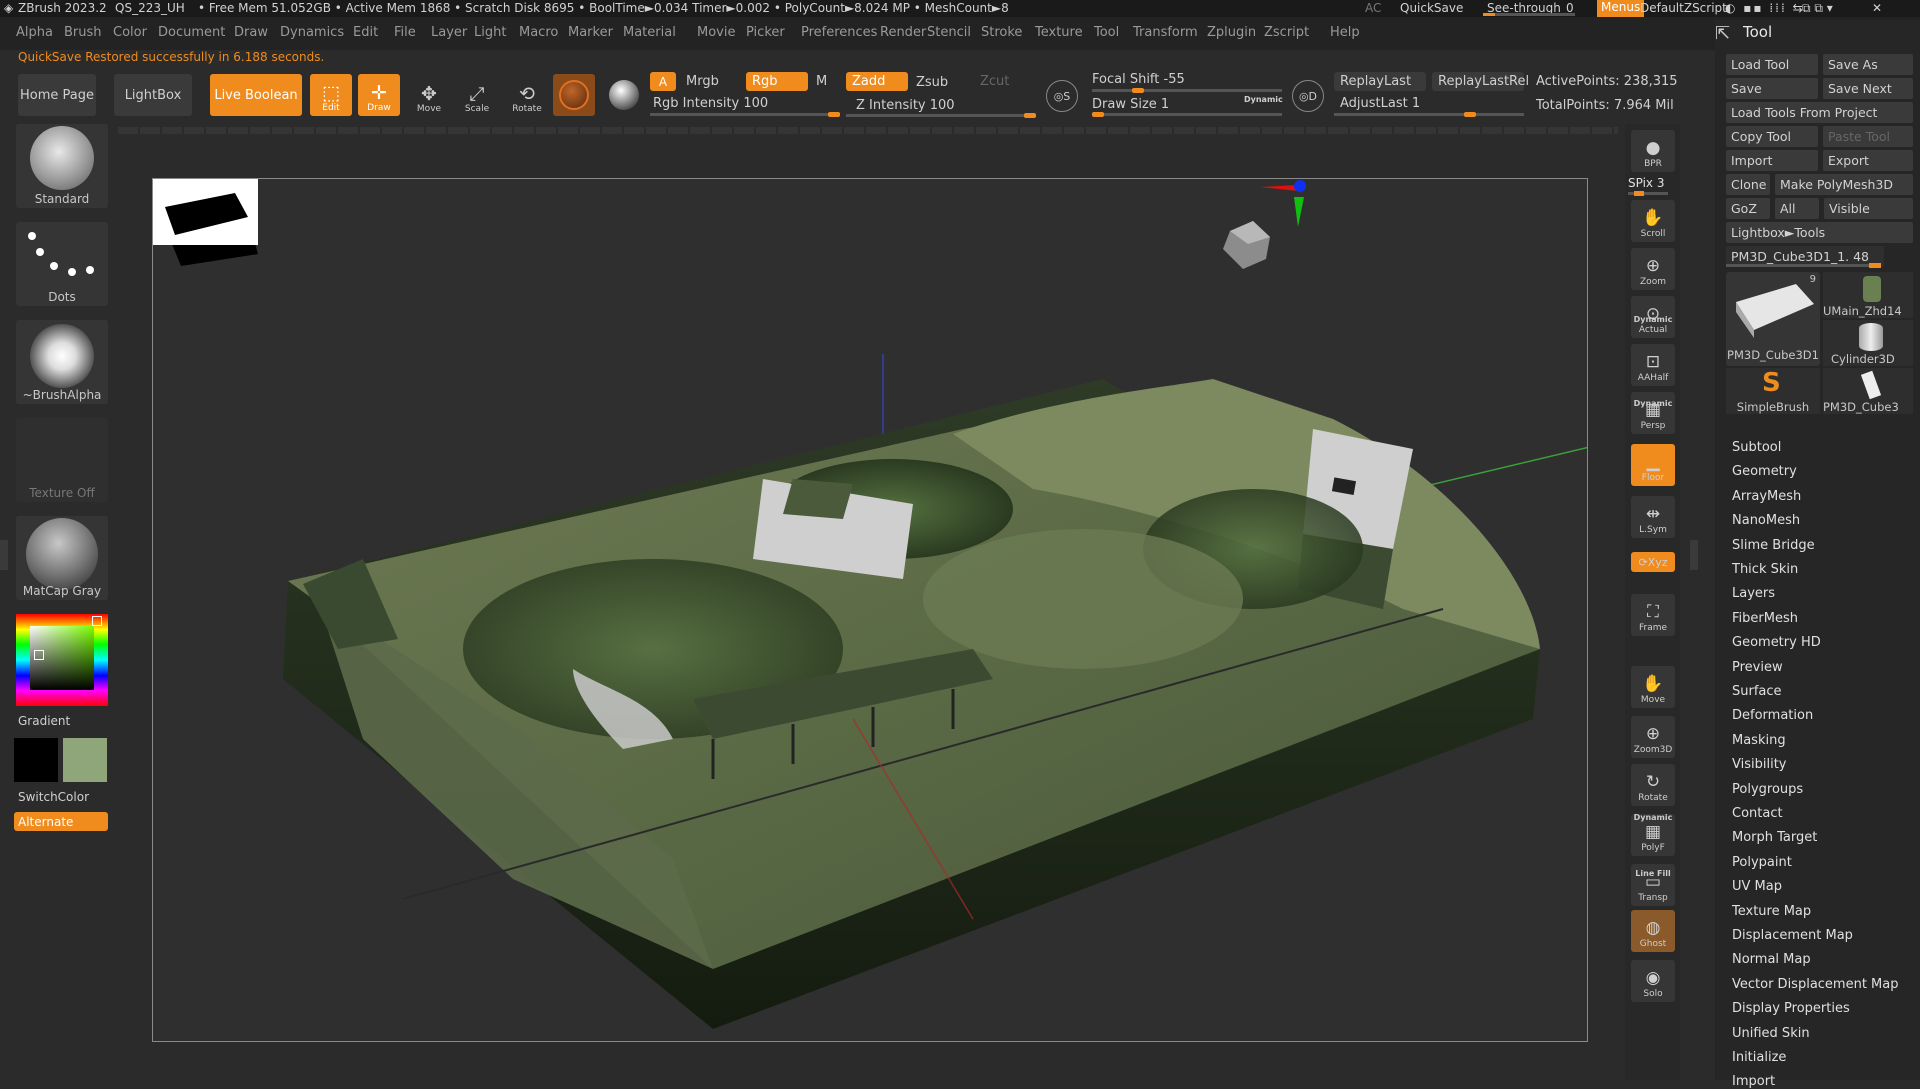 This screenshot has width=1920, height=1089. Describe the element at coordinates (527, 95) in the screenshot. I see `rotate-button: ⟲ Rotate` at that location.